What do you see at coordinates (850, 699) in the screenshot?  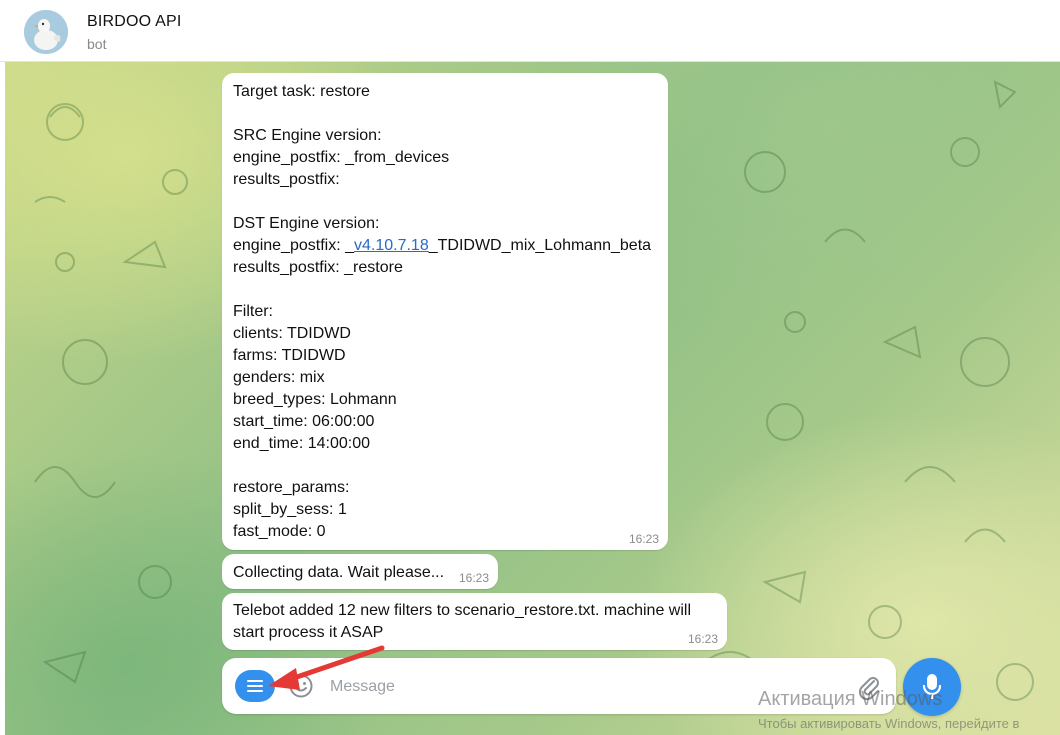 I see `windows-activation-title: Активация Windows` at bounding box center [850, 699].